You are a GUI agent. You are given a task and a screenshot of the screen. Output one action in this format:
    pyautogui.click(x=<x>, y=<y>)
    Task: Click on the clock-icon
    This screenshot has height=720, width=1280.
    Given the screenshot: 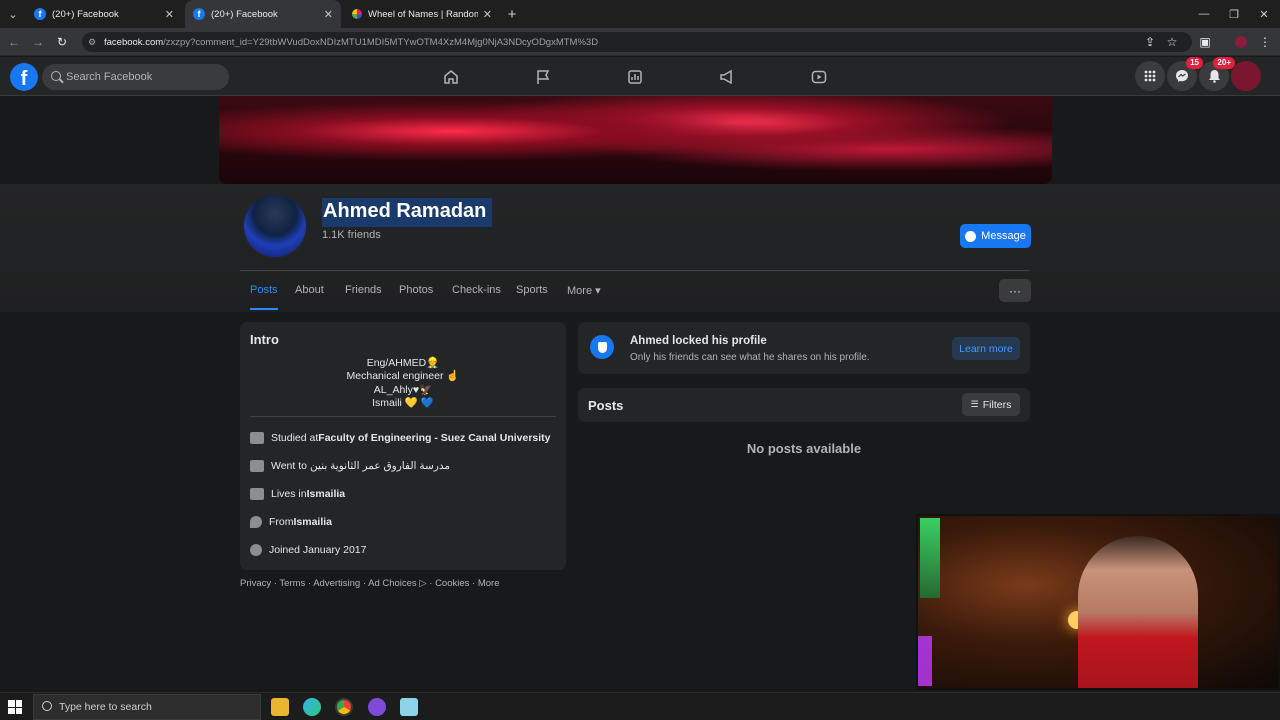 What is the action you would take?
    pyautogui.click(x=256, y=550)
    